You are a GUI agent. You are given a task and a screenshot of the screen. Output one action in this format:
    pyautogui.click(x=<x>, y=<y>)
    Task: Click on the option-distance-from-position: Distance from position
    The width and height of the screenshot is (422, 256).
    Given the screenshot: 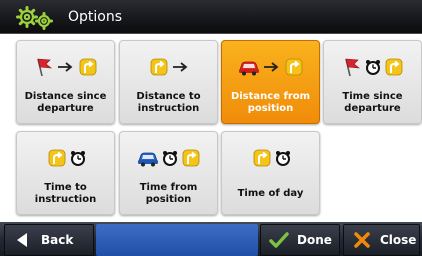 What is the action you would take?
    pyautogui.click(x=270, y=82)
    